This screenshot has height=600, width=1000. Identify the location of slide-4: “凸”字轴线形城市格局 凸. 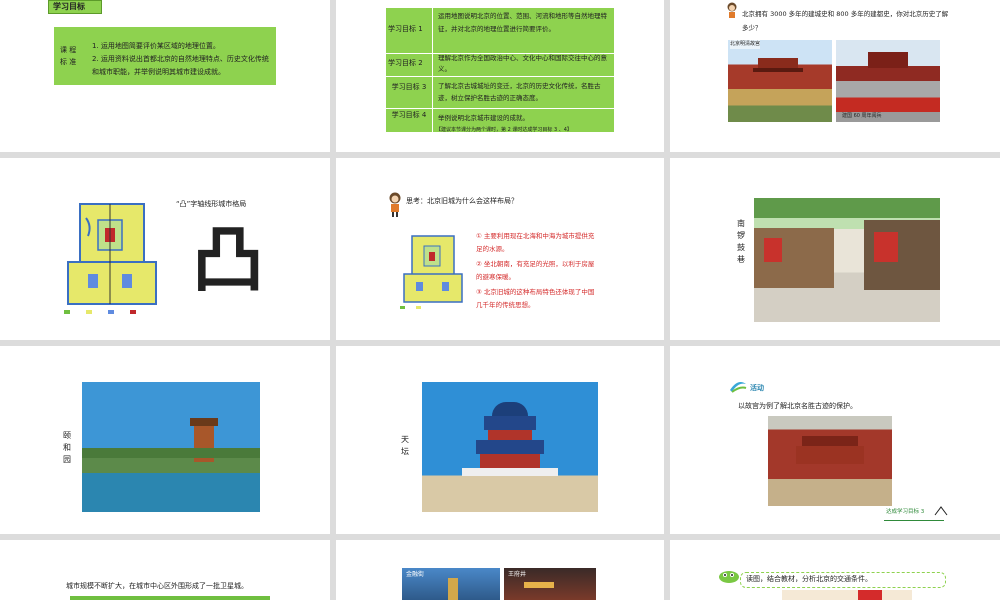
(165, 249).